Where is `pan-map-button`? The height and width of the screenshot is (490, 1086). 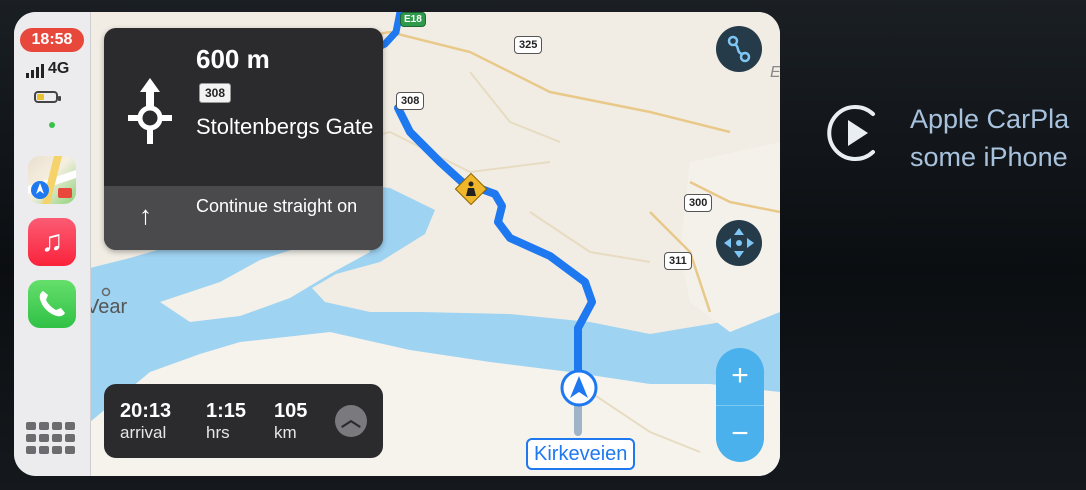 pan-map-button is located at coordinates (739, 243).